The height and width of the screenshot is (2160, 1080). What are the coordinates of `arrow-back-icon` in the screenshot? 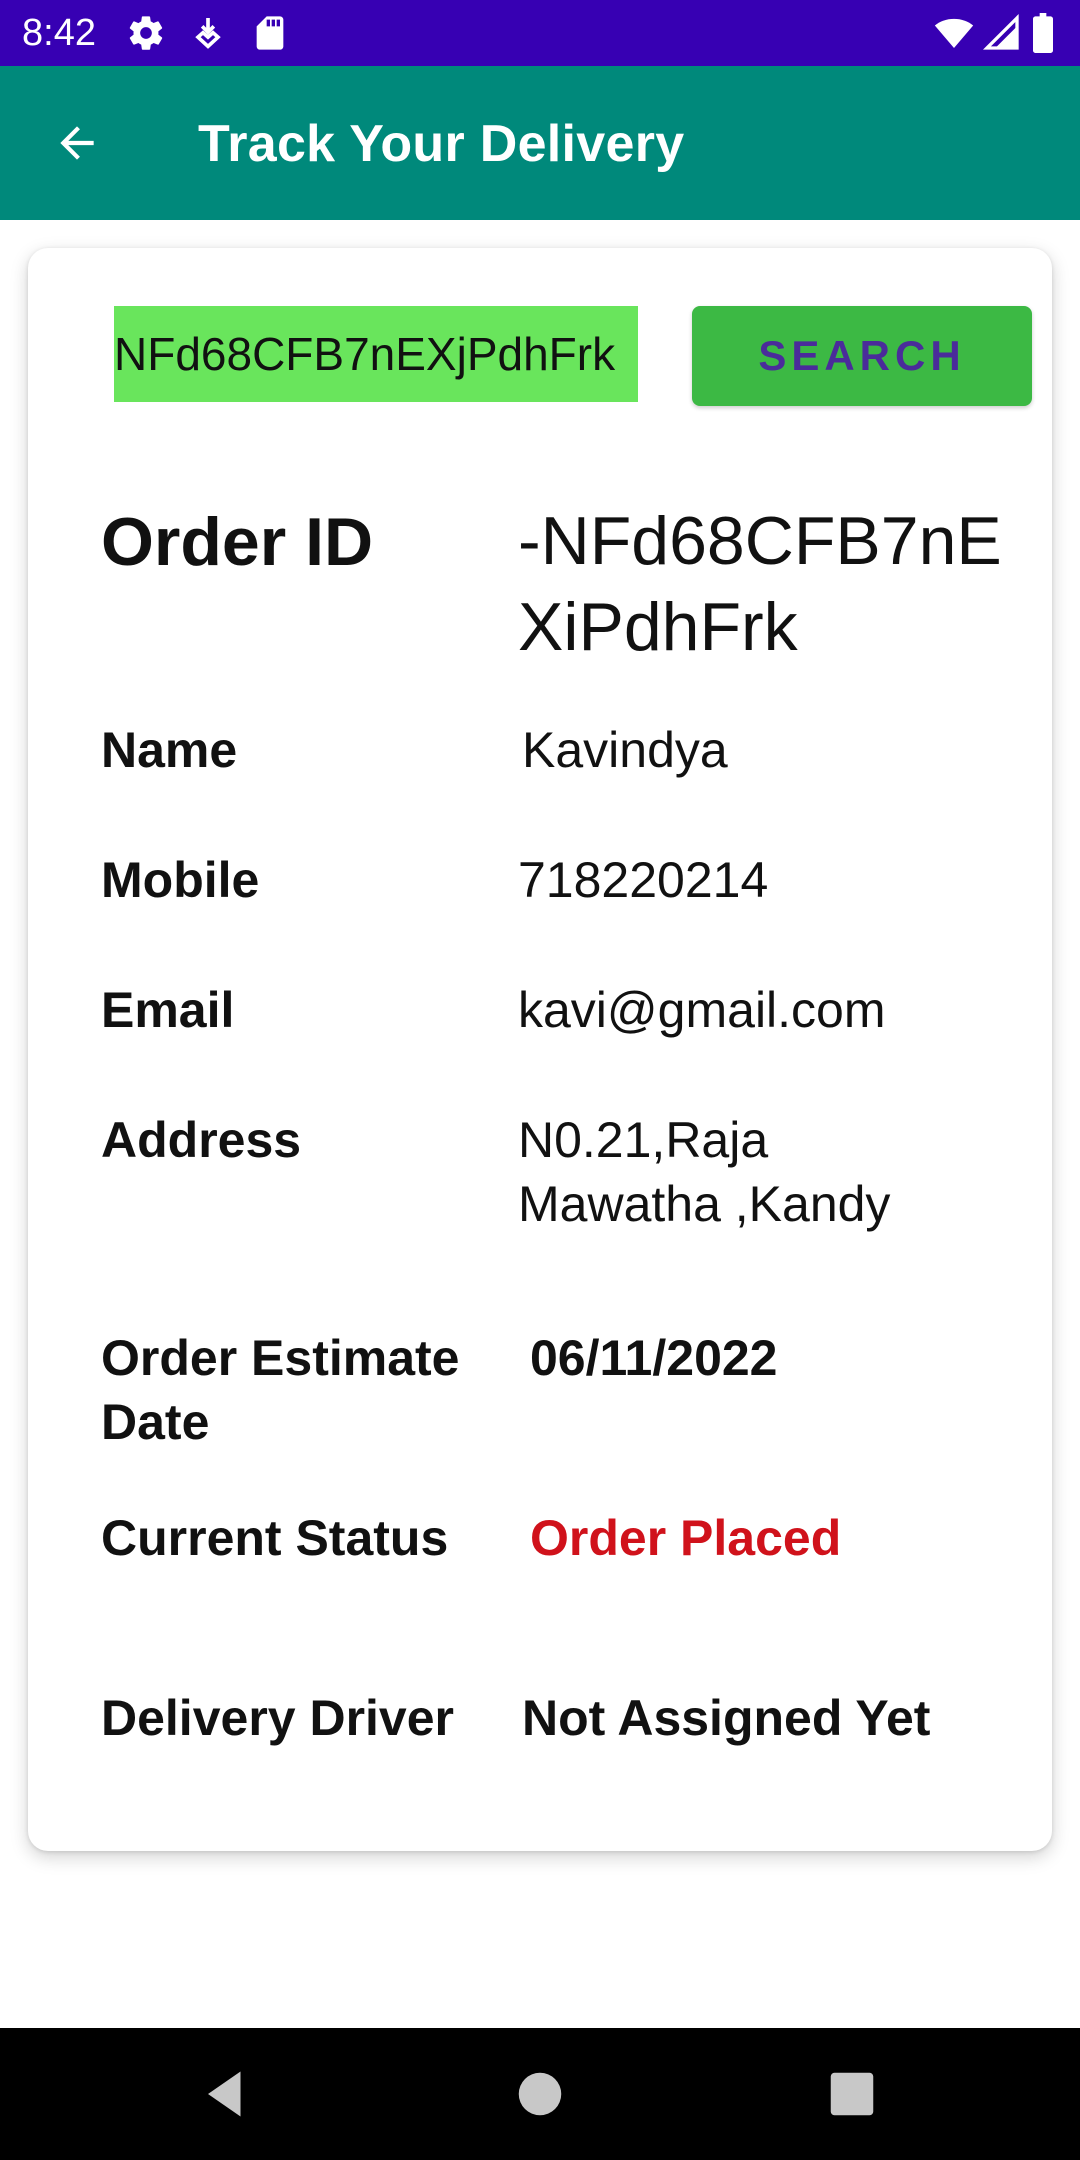 It's located at (77, 143).